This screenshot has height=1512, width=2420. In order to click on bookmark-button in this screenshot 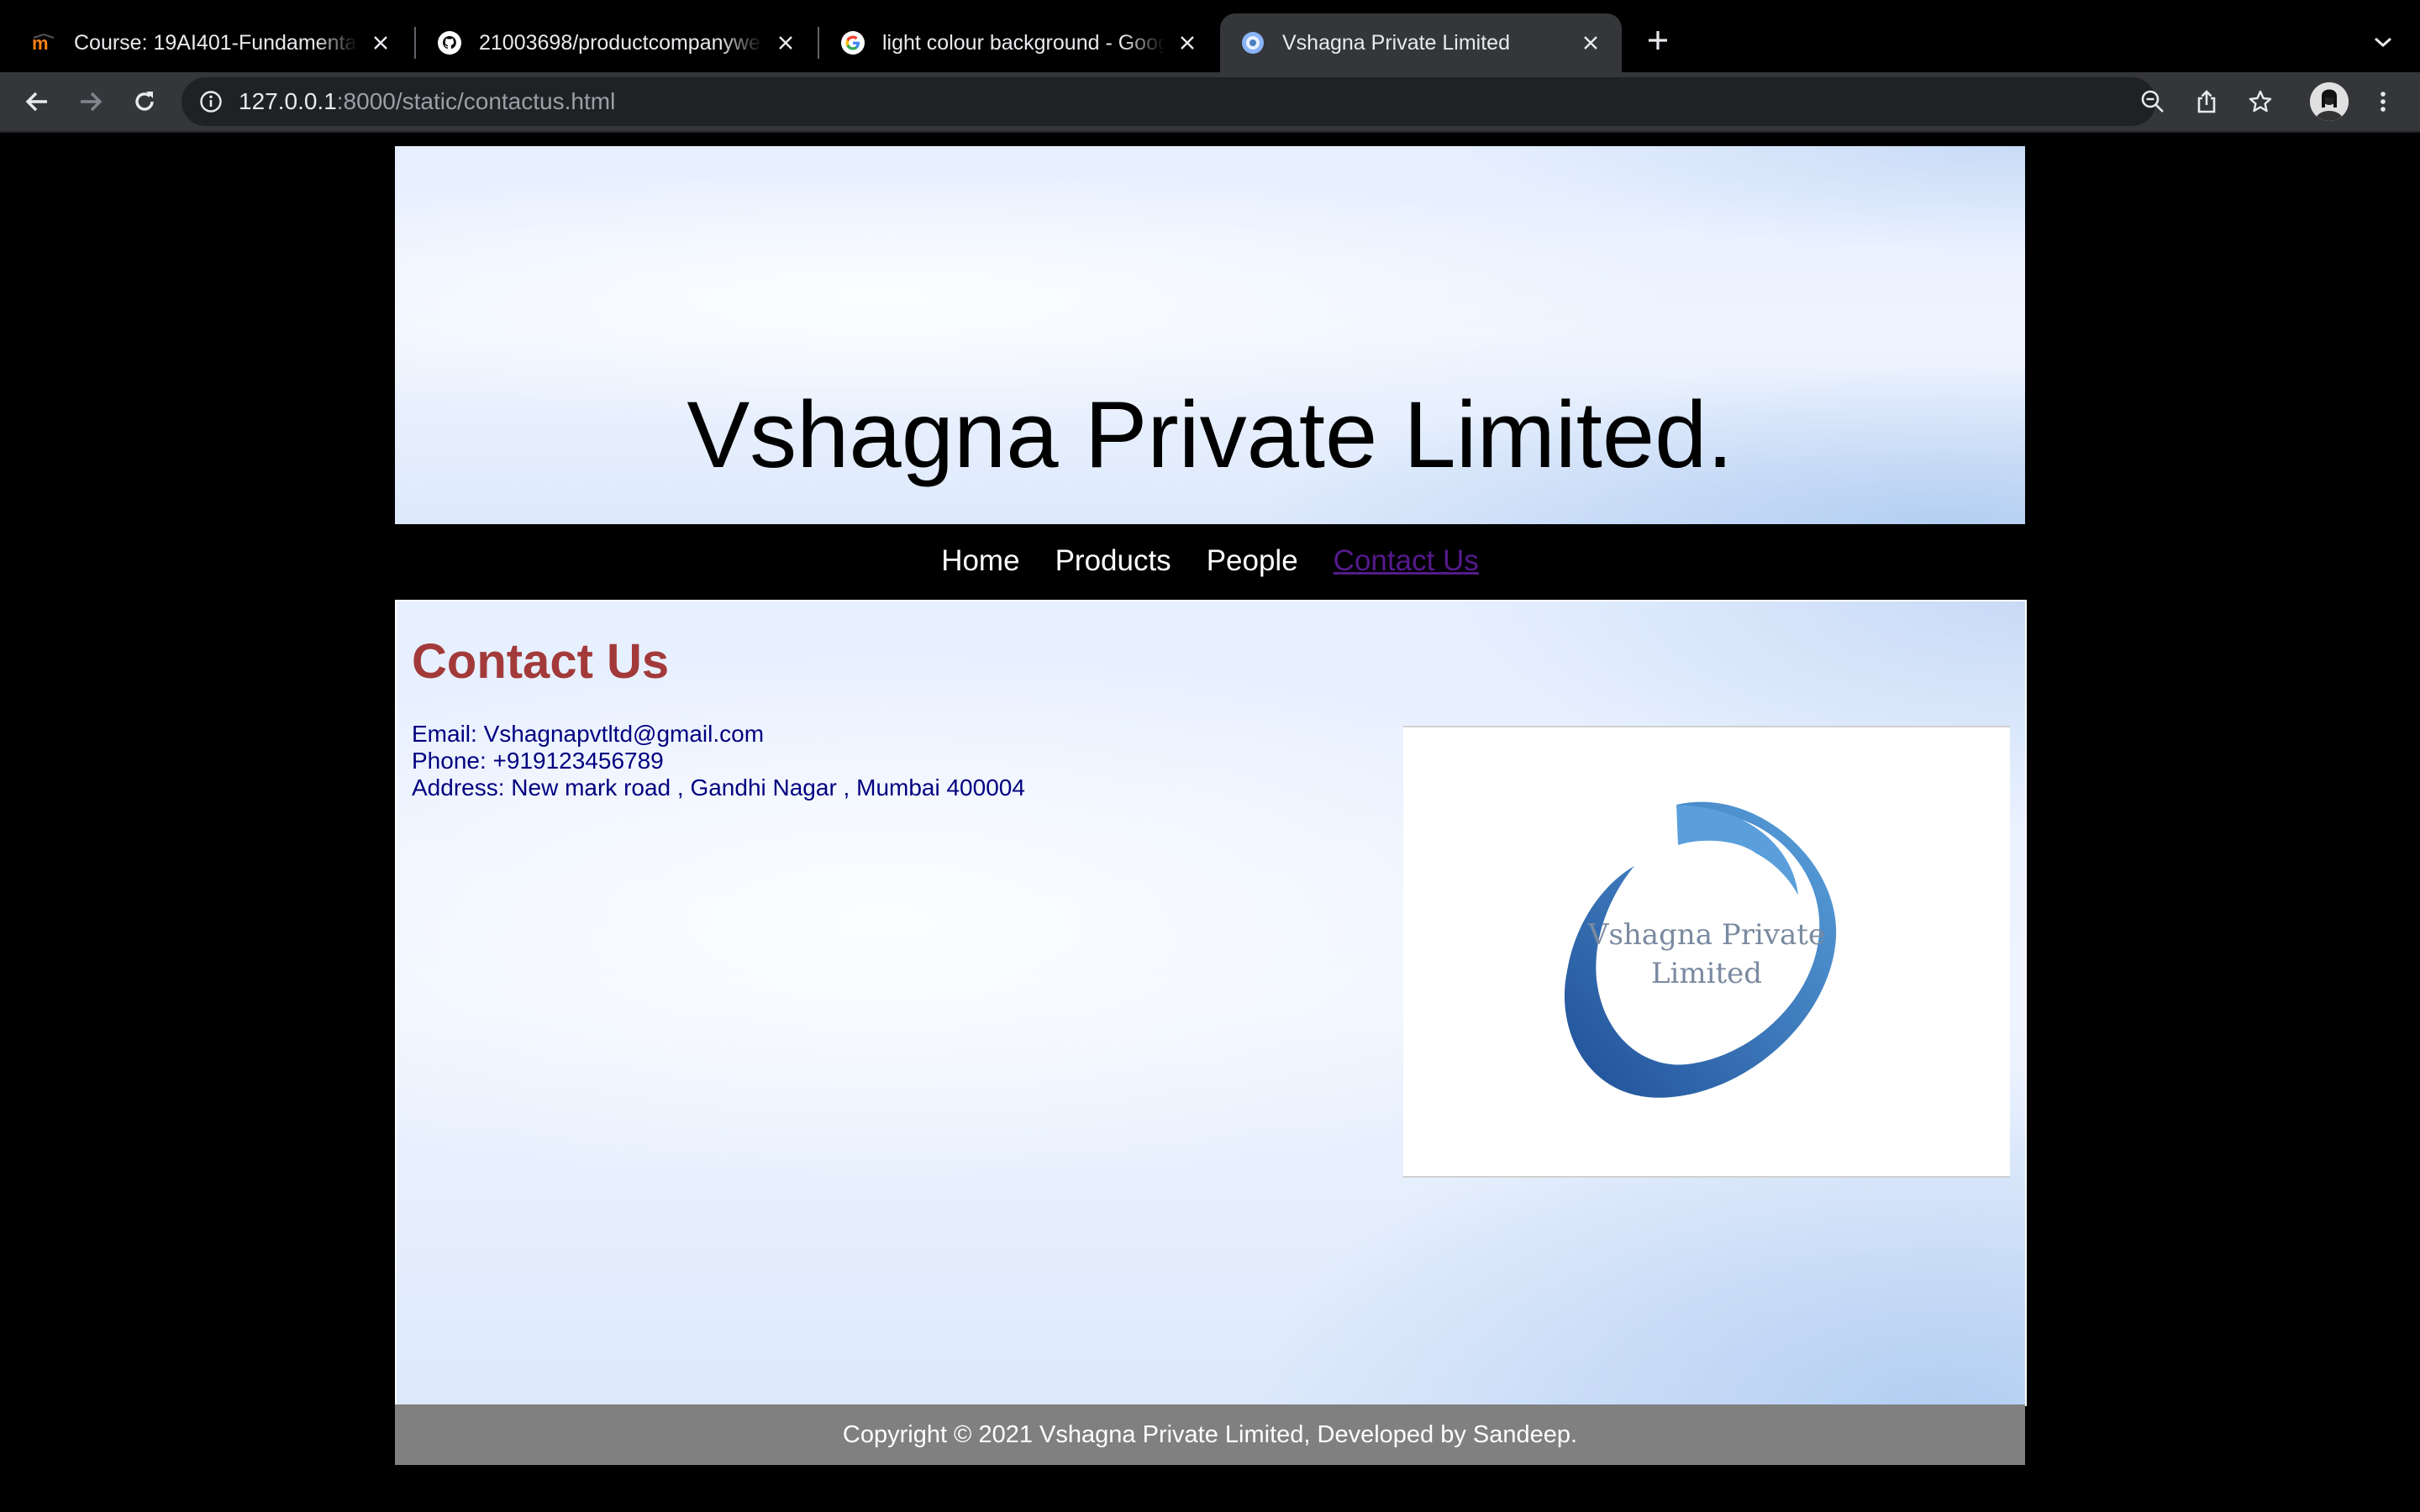, I will do `click(2261, 101)`.